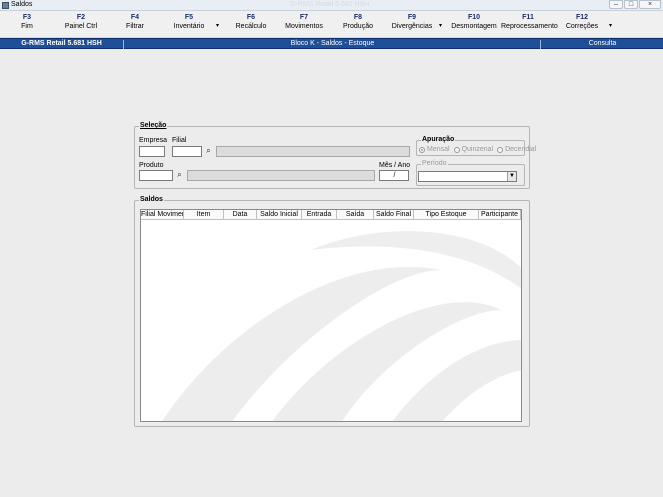 This screenshot has width=663, height=497. What do you see at coordinates (474, 26) in the screenshot?
I see `toolbar-label: Desmontagem` at bounding box center [474, 26].